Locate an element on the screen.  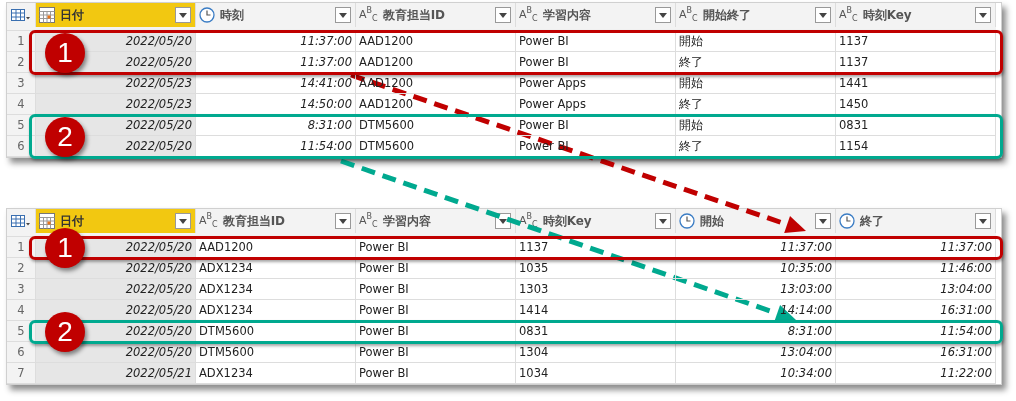
table-cell: 14:50:00 is located at coordinates (276, 104).